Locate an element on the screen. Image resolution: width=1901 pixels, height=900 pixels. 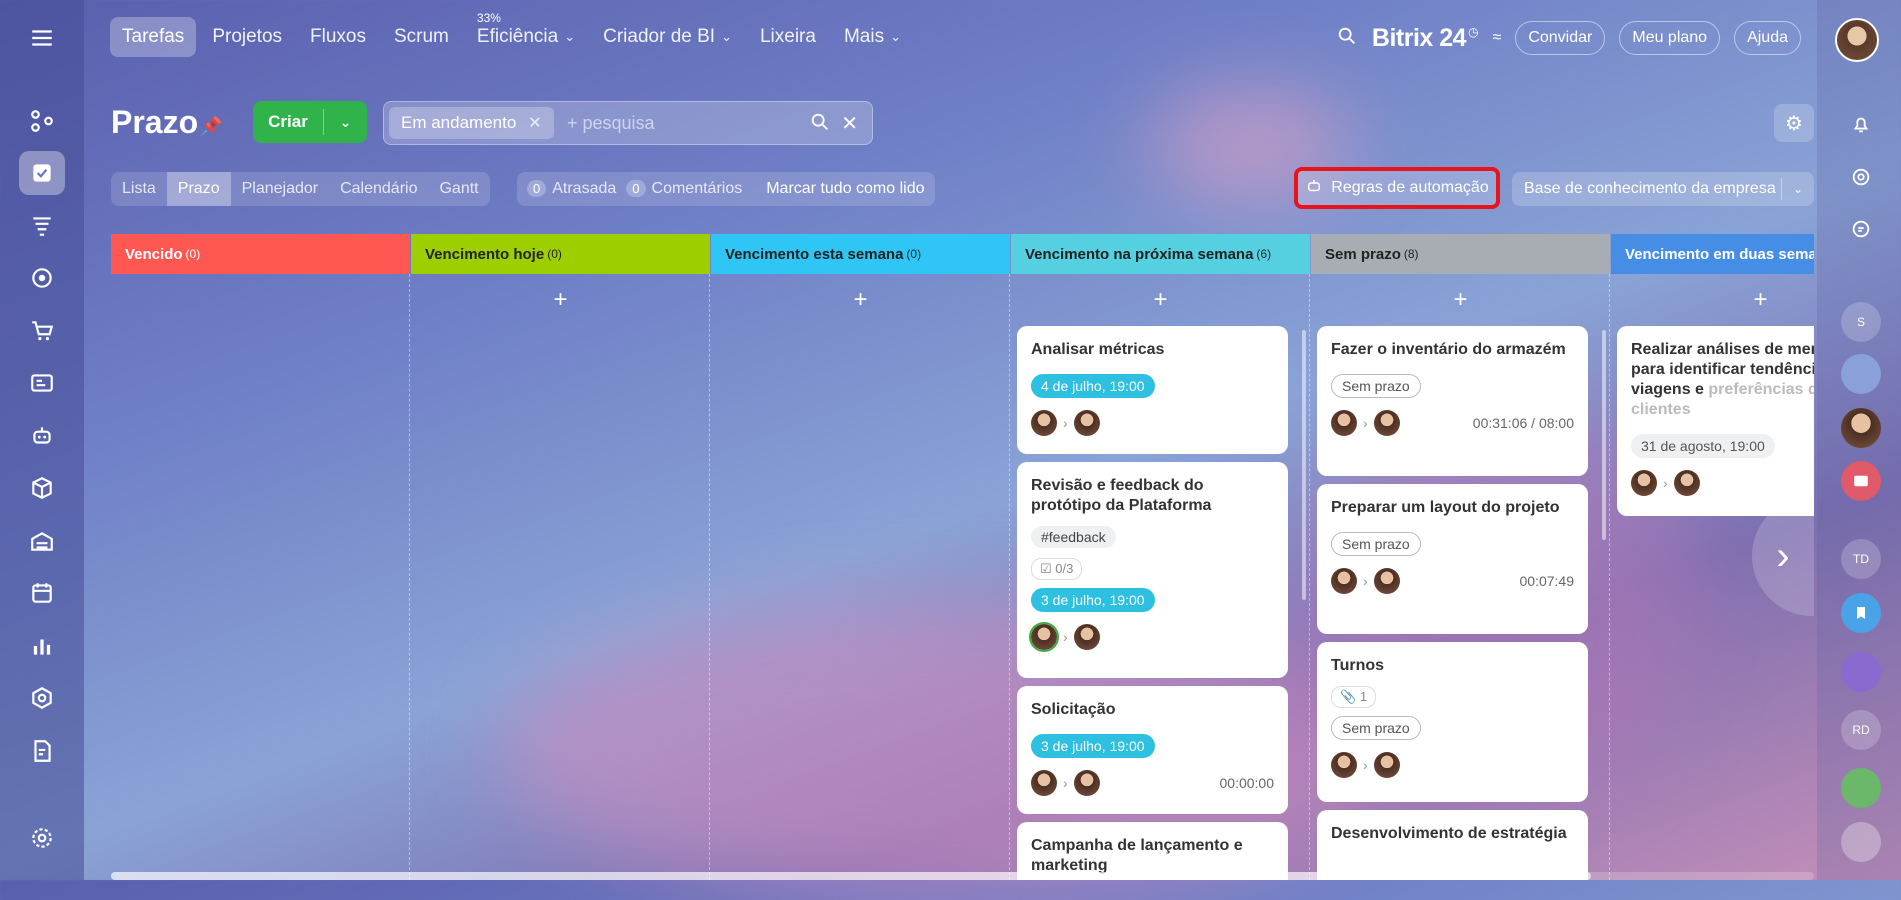
horizontal-scrollbar is located at coordinates (962, 876).